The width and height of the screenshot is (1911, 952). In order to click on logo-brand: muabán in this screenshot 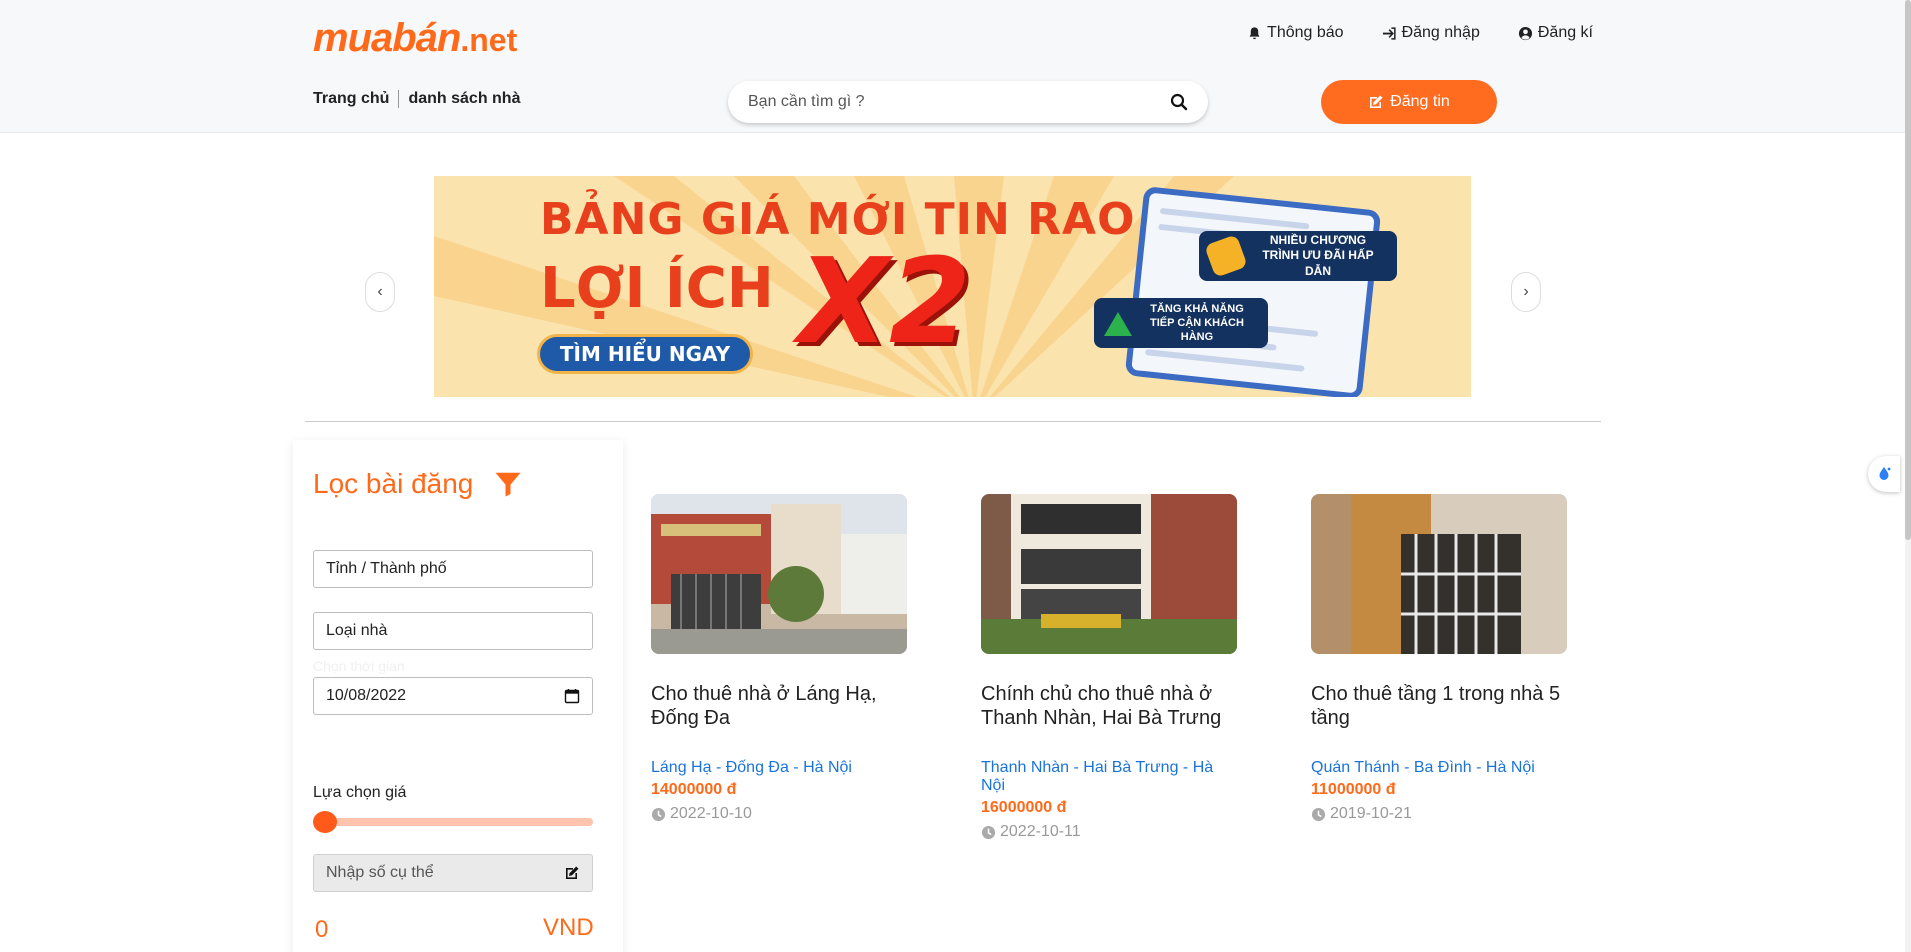, I will do `click(387, 38)`.